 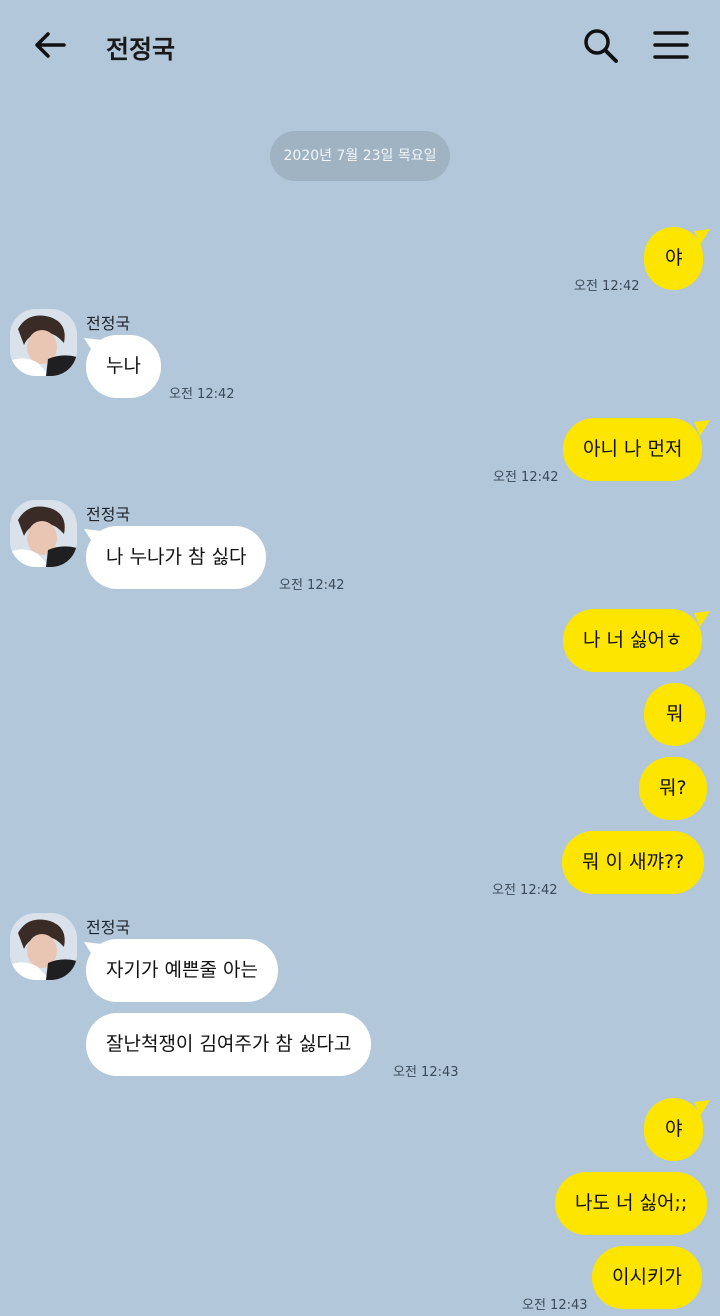 I want to click on chat-title: 전정국, so click(x=141, y=49).